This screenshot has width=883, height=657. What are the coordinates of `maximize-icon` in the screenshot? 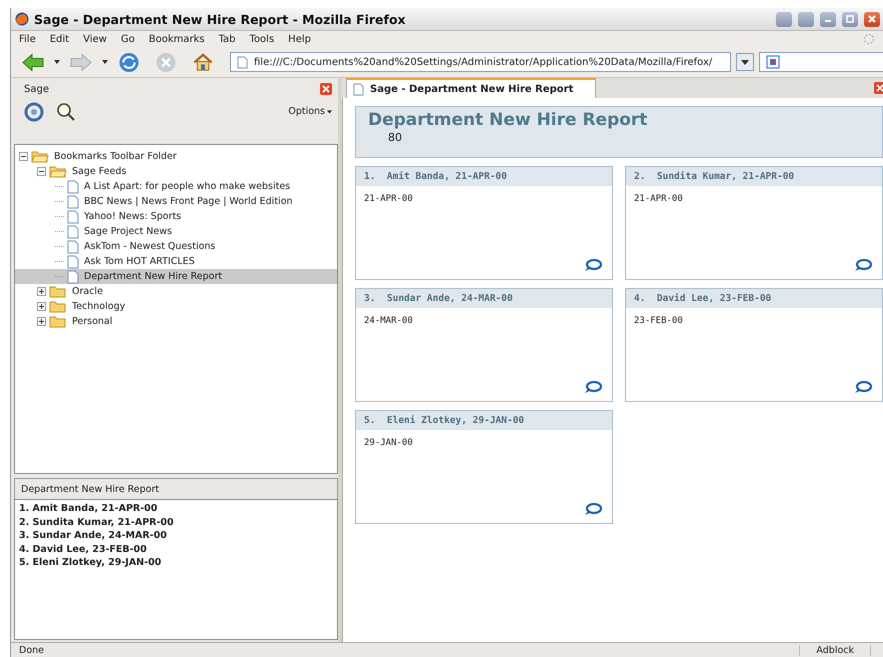 It's located at (850, 19).